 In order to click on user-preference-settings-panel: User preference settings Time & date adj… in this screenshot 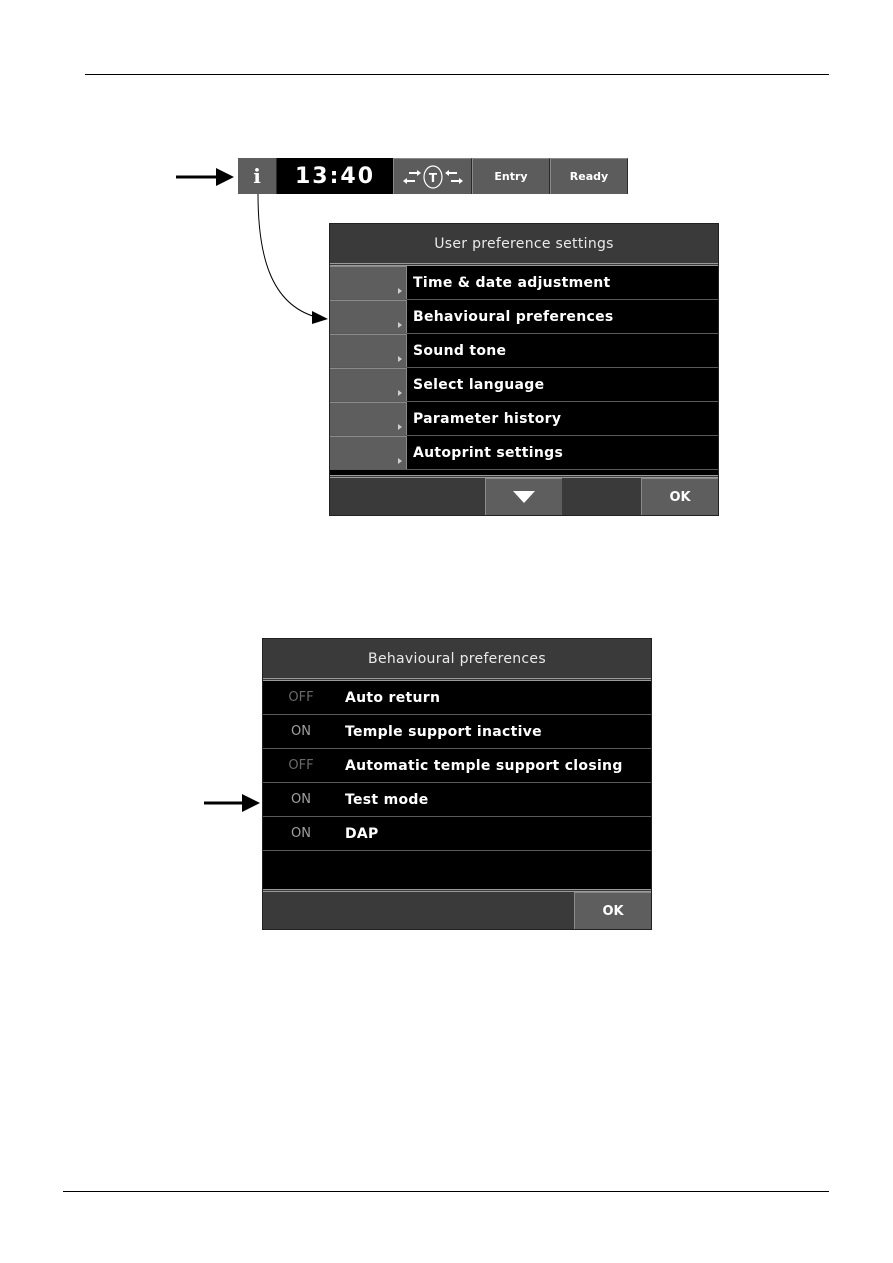, I will do `click(524, 369)`.